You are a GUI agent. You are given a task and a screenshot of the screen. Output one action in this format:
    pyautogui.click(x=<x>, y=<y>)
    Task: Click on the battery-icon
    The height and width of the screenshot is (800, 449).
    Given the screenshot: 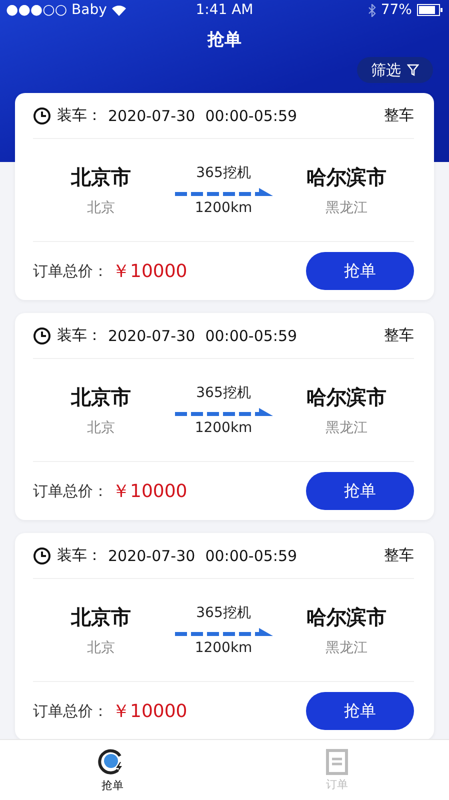 What is the action you would take?
    pyautogui.click(x=429, y=10)
    